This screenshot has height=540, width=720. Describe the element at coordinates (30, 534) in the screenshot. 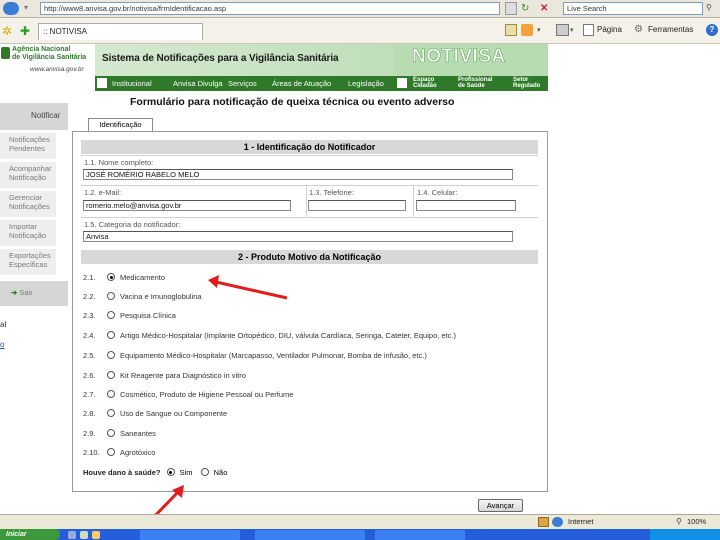

I see `start-button: Iniciar` at that location.